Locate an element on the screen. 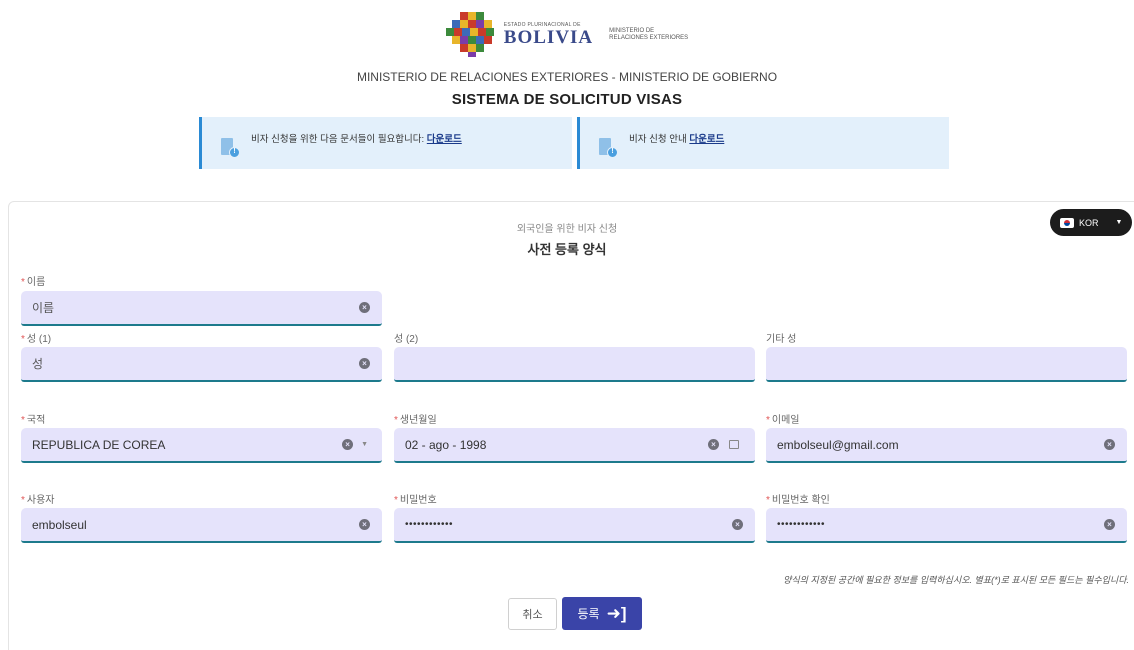 This screenshot has height=650, width=1134. enter-icon: ➜] is located at coordinates (616, 613).